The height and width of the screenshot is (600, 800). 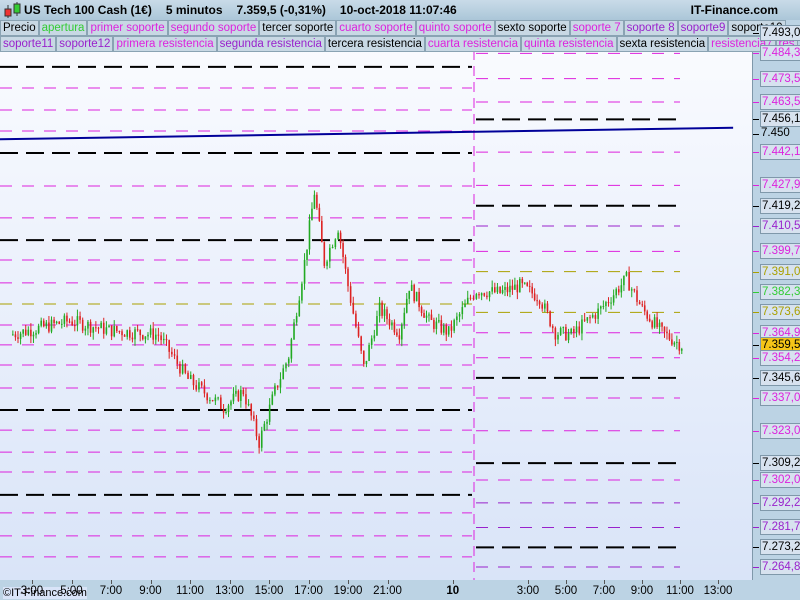 What do you see at coordinates (734, 10) in the screenshot?
I see `brand-link: IT-Finance.com` at bounding box center [734, 10].